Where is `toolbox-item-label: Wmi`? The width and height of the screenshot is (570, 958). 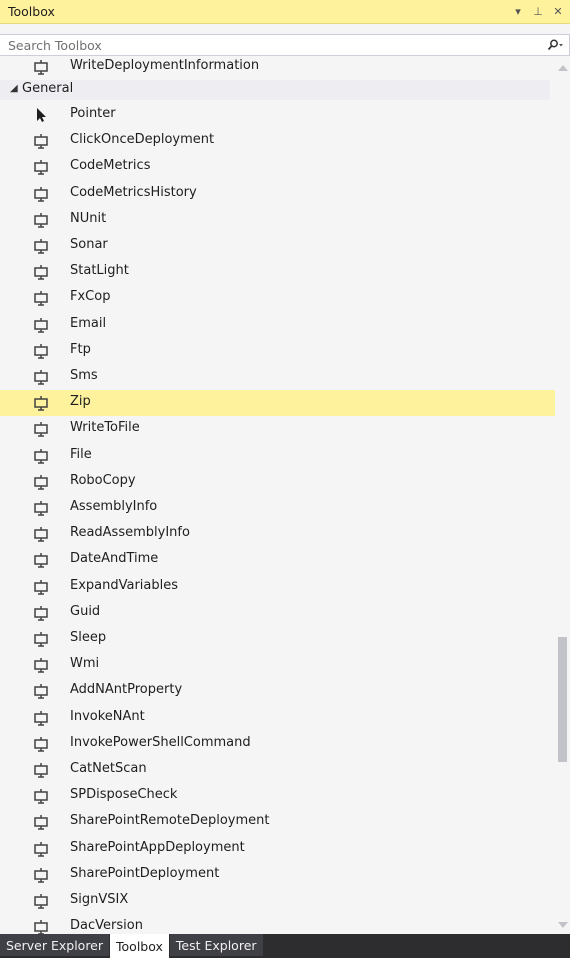
toolbox-item-label: Wmi is located at coordinates (85, 664).